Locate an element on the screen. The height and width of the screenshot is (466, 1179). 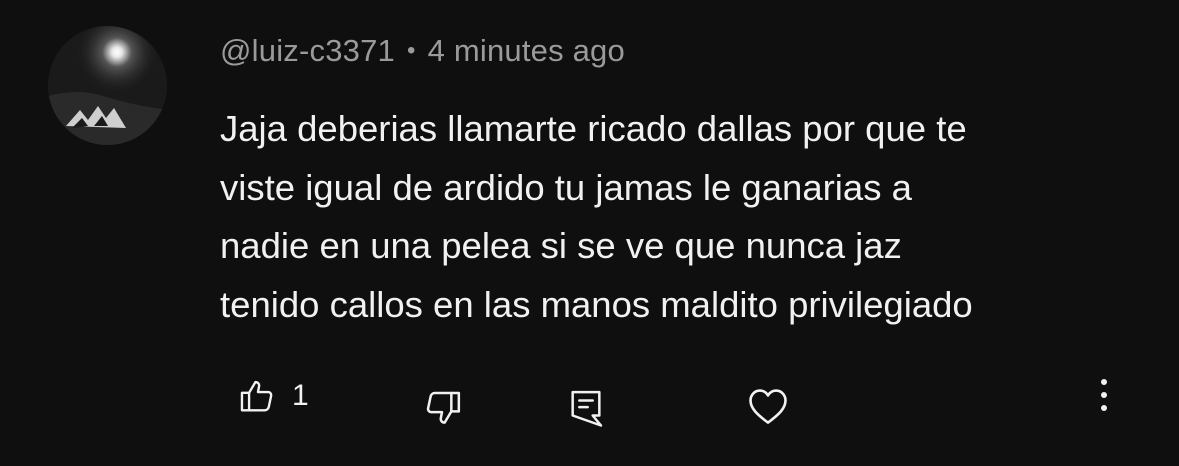
thumbs-up-icon is located at coordinates (257, 396).